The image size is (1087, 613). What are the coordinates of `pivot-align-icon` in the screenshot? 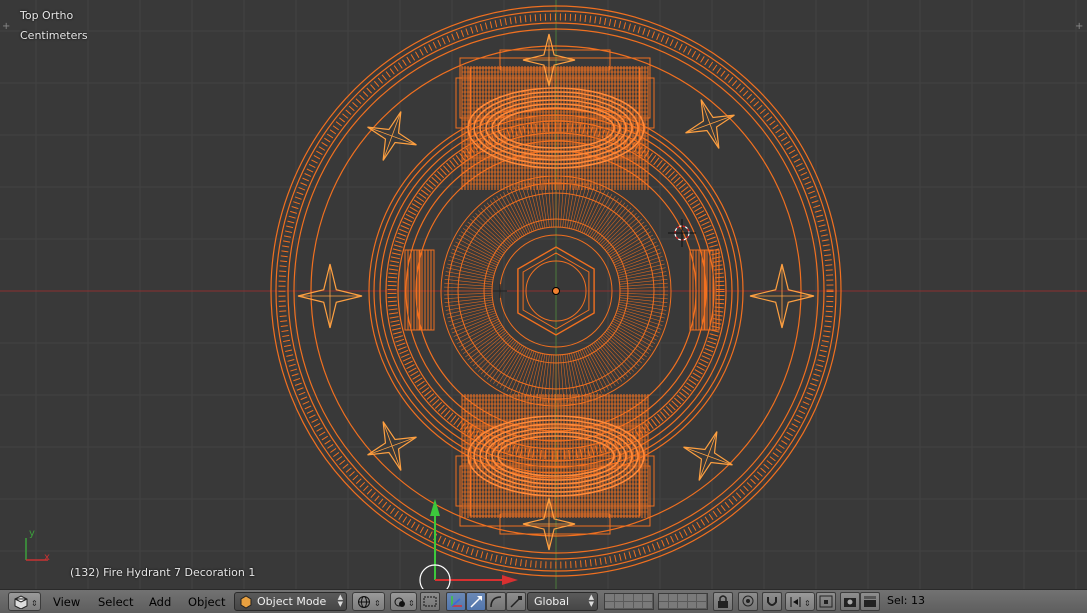 It's located at (430, 601).